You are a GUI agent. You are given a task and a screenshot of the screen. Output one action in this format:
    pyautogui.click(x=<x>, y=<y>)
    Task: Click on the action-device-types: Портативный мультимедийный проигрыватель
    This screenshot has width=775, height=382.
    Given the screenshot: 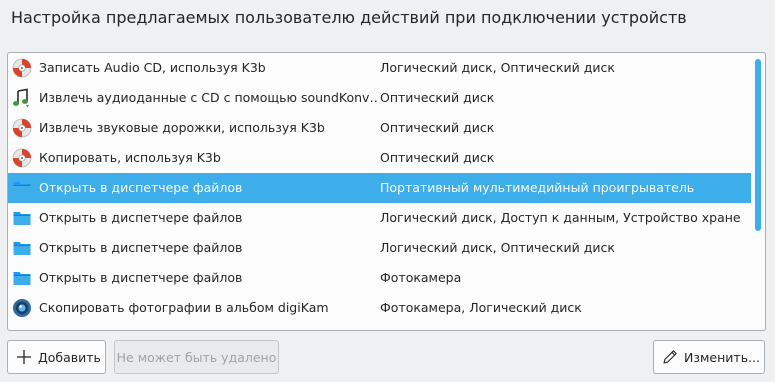 What is the action you would take?
    pyautogui.click(x=537, y=187)
    